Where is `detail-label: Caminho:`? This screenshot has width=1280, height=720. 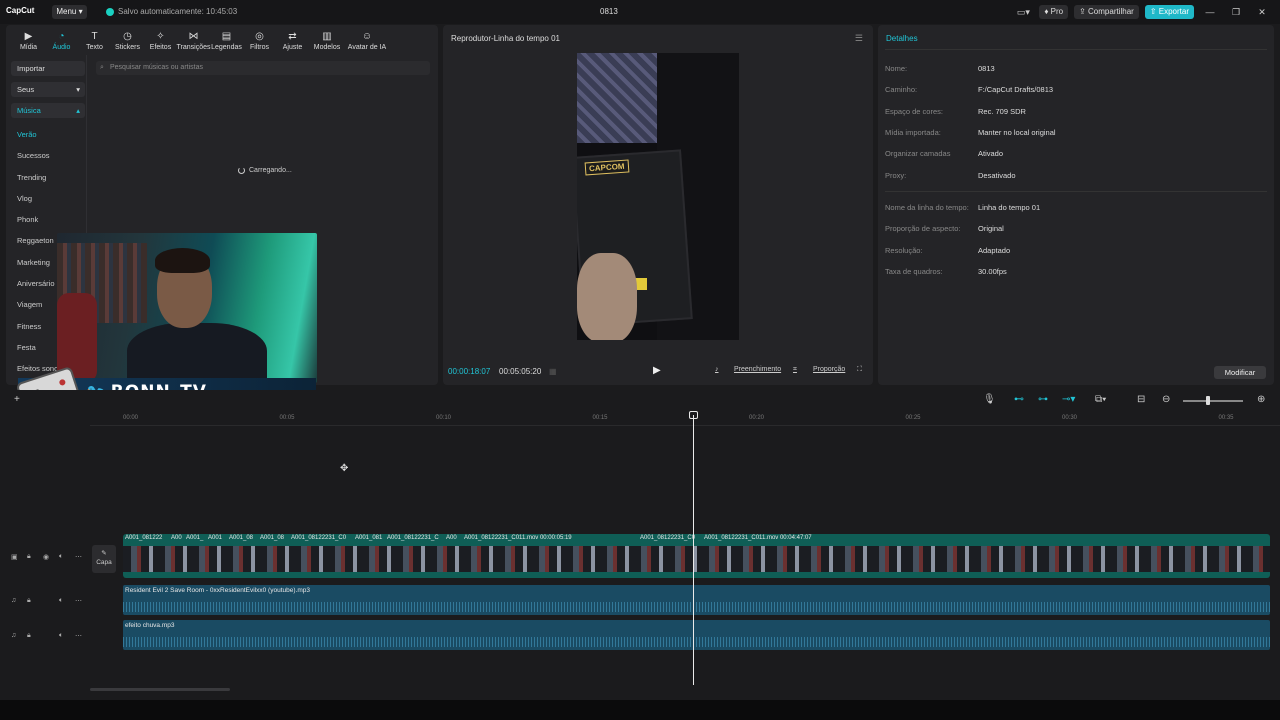 detail-label: Caminho: is located at coordinates (901, 90).